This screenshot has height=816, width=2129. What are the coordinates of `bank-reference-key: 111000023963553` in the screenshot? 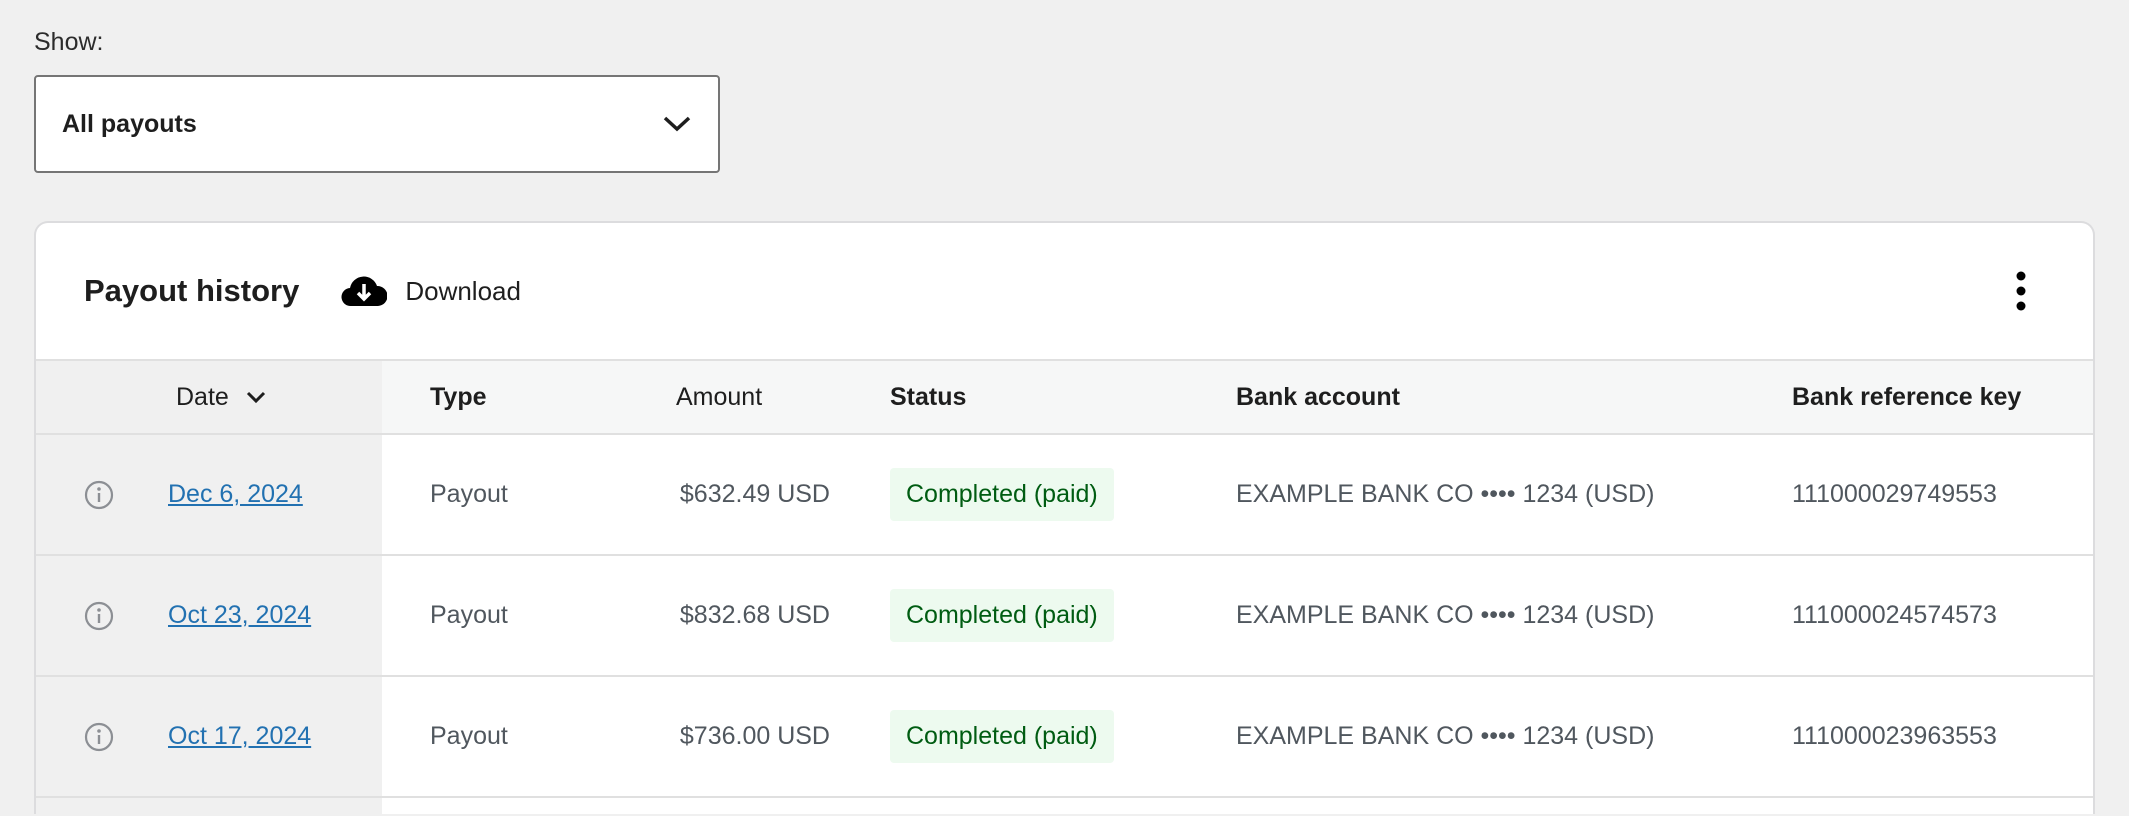 It's located at (1894, 736).